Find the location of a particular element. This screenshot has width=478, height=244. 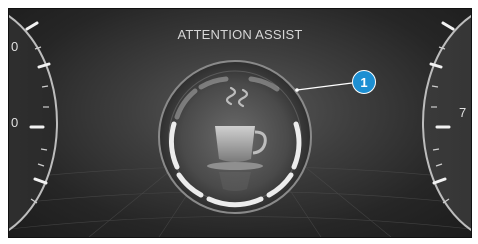

callout-marker: 1 is located at coordinates (364, 82).